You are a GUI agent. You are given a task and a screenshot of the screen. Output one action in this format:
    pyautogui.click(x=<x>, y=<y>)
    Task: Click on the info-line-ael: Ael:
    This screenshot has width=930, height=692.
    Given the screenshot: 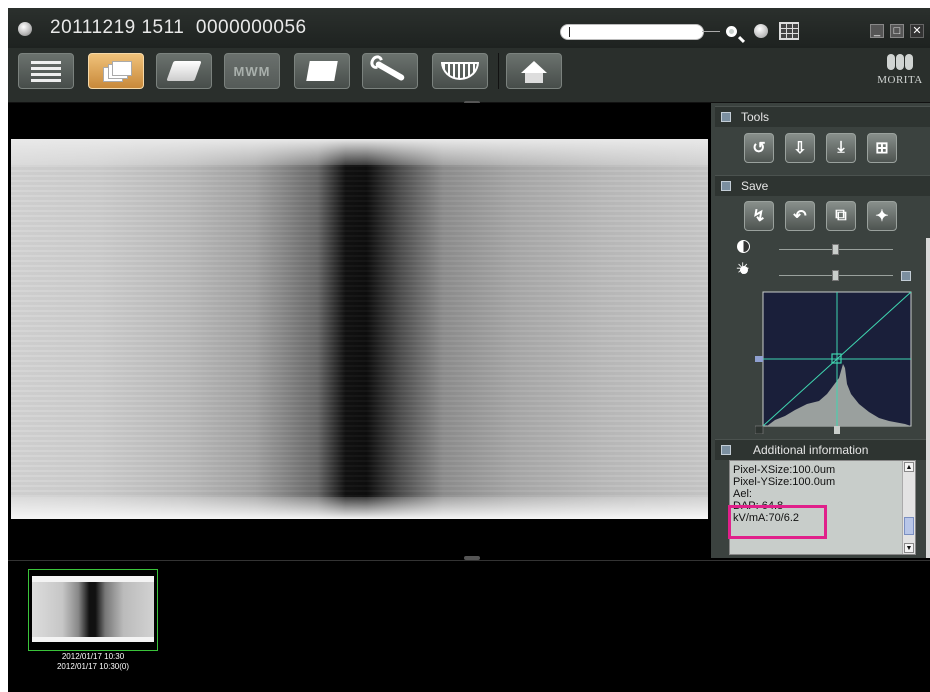 What is the action you would take?
    pyautogui.click(x=742, y=494)
    